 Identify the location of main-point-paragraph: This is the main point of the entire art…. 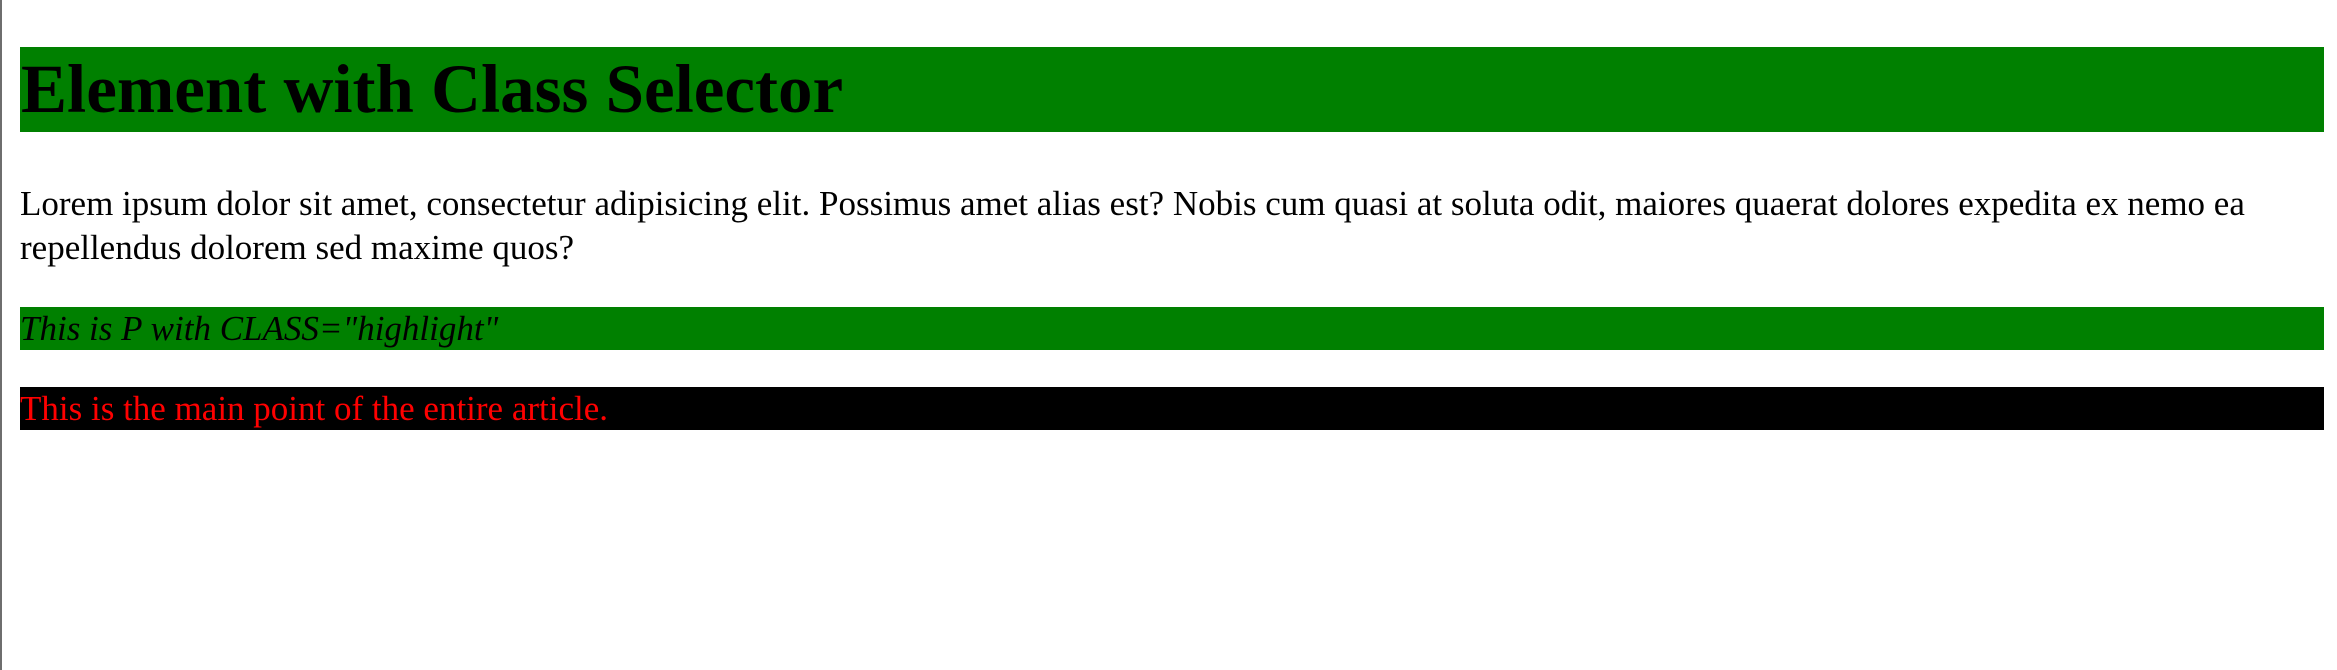
(1172, 408).